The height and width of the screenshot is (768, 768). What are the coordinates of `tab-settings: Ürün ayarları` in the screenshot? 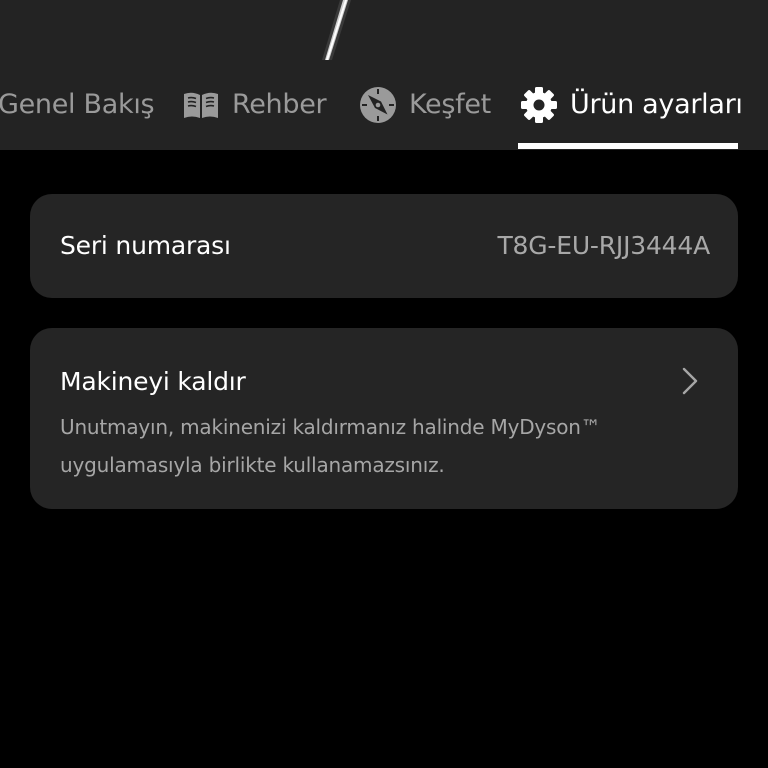 It's located at (631, 116).